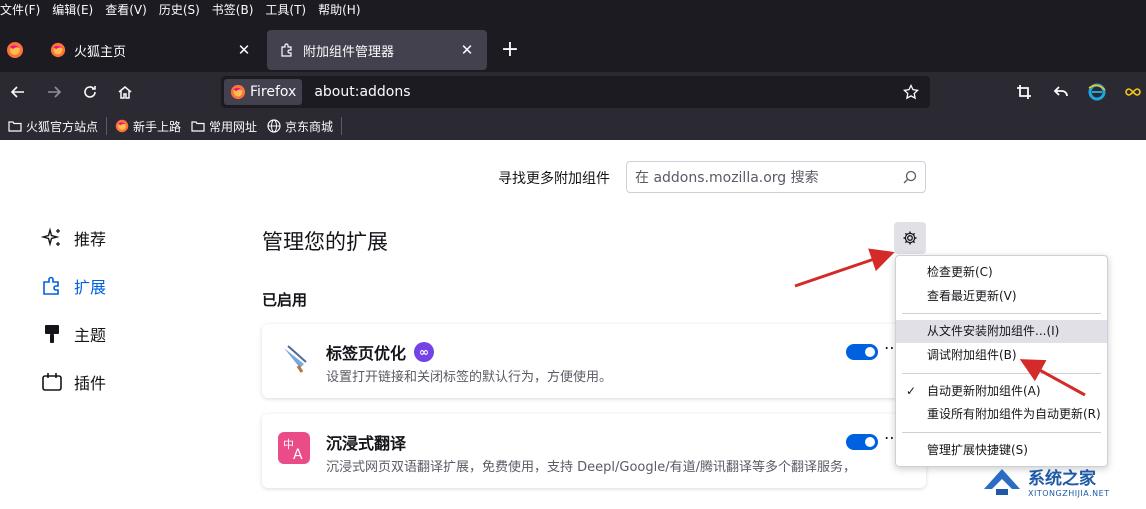 The width and height of the screenshot is (1146, 509). Describe the element at coordinates (233, 126) in the screenshot. I see `bookmark-label: 常用网址` at that location.